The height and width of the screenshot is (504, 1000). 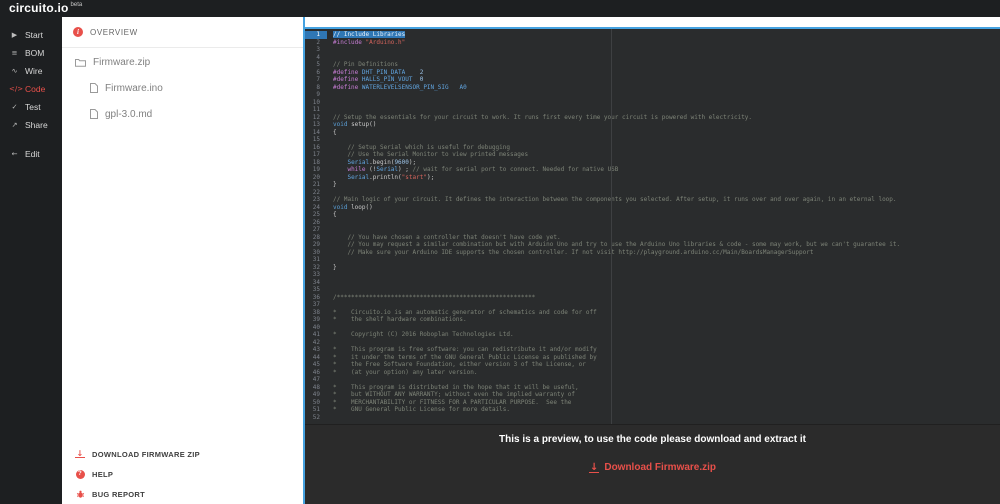 I want to click on sidebar-item-start: ▶ Start, so click(x=31, y=35).